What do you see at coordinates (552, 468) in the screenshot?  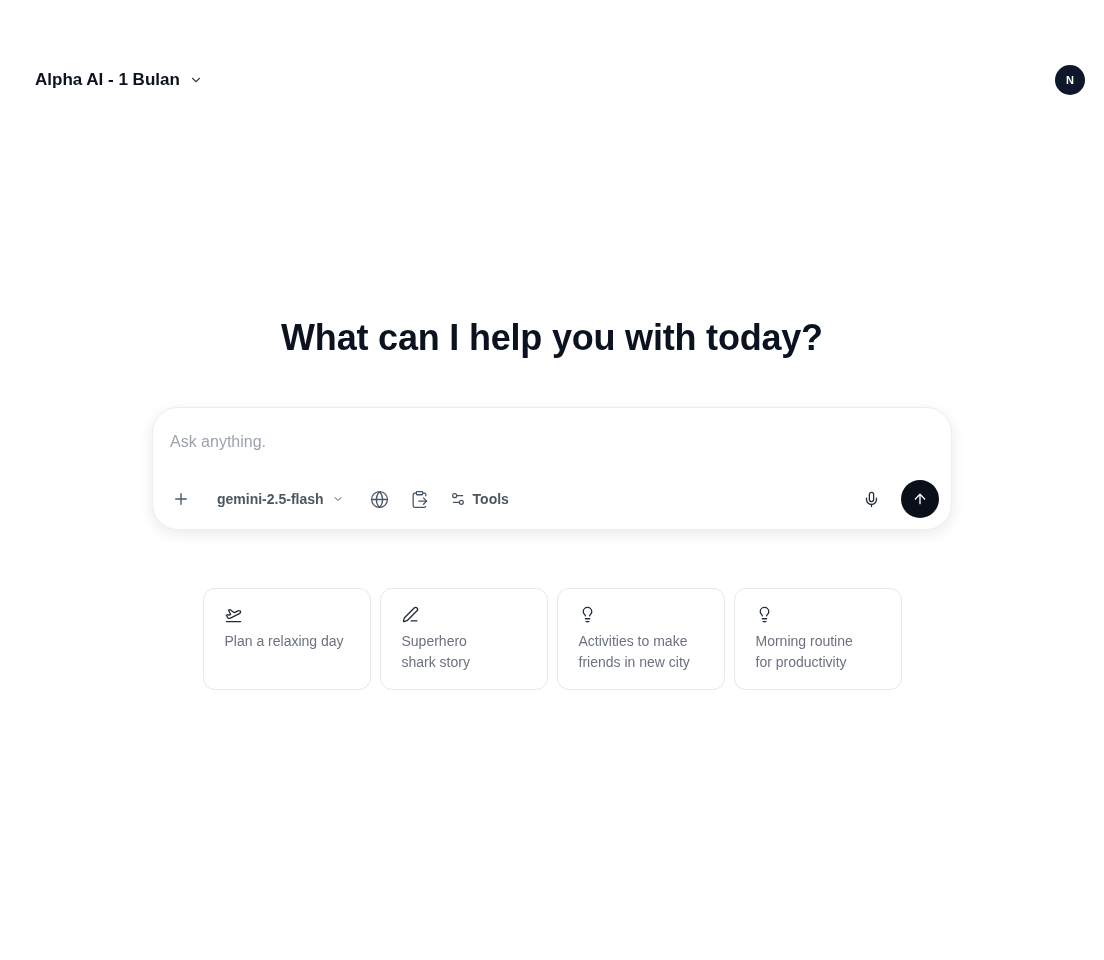 I see `composer-field: Ask anything. gemini-2.5-flash Tools` at bounding box center [552, 468].